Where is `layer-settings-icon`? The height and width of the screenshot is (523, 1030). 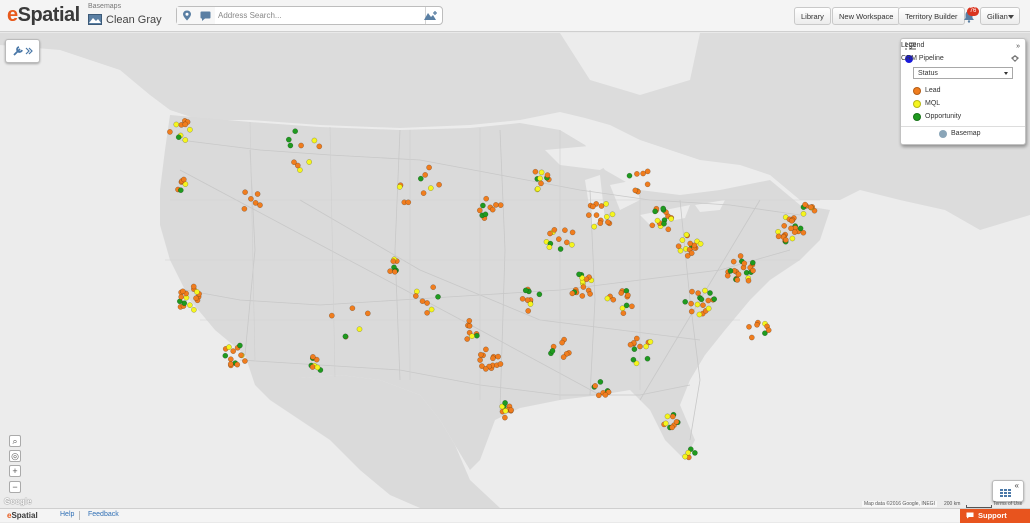 layer-settings-icon is located at coordinates (1015, 58).